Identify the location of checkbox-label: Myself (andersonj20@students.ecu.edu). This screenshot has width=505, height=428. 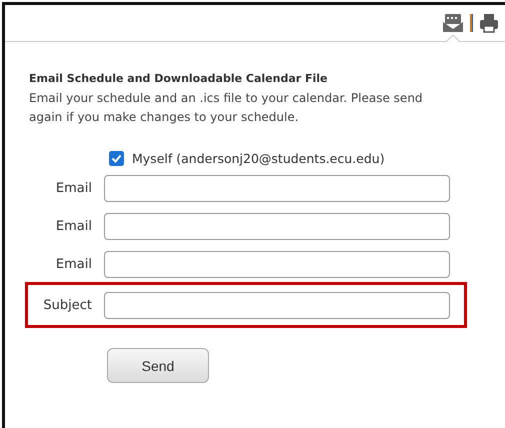
(258, 158).